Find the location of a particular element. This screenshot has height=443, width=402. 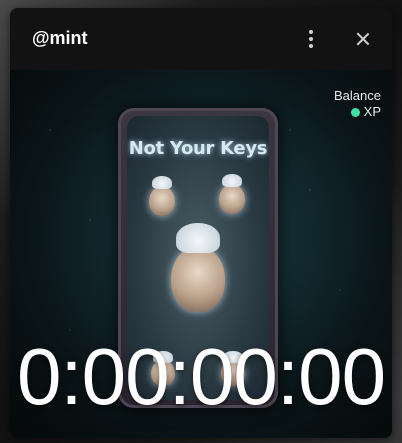

panel-header: @mint is located at coordinates (201, 39).